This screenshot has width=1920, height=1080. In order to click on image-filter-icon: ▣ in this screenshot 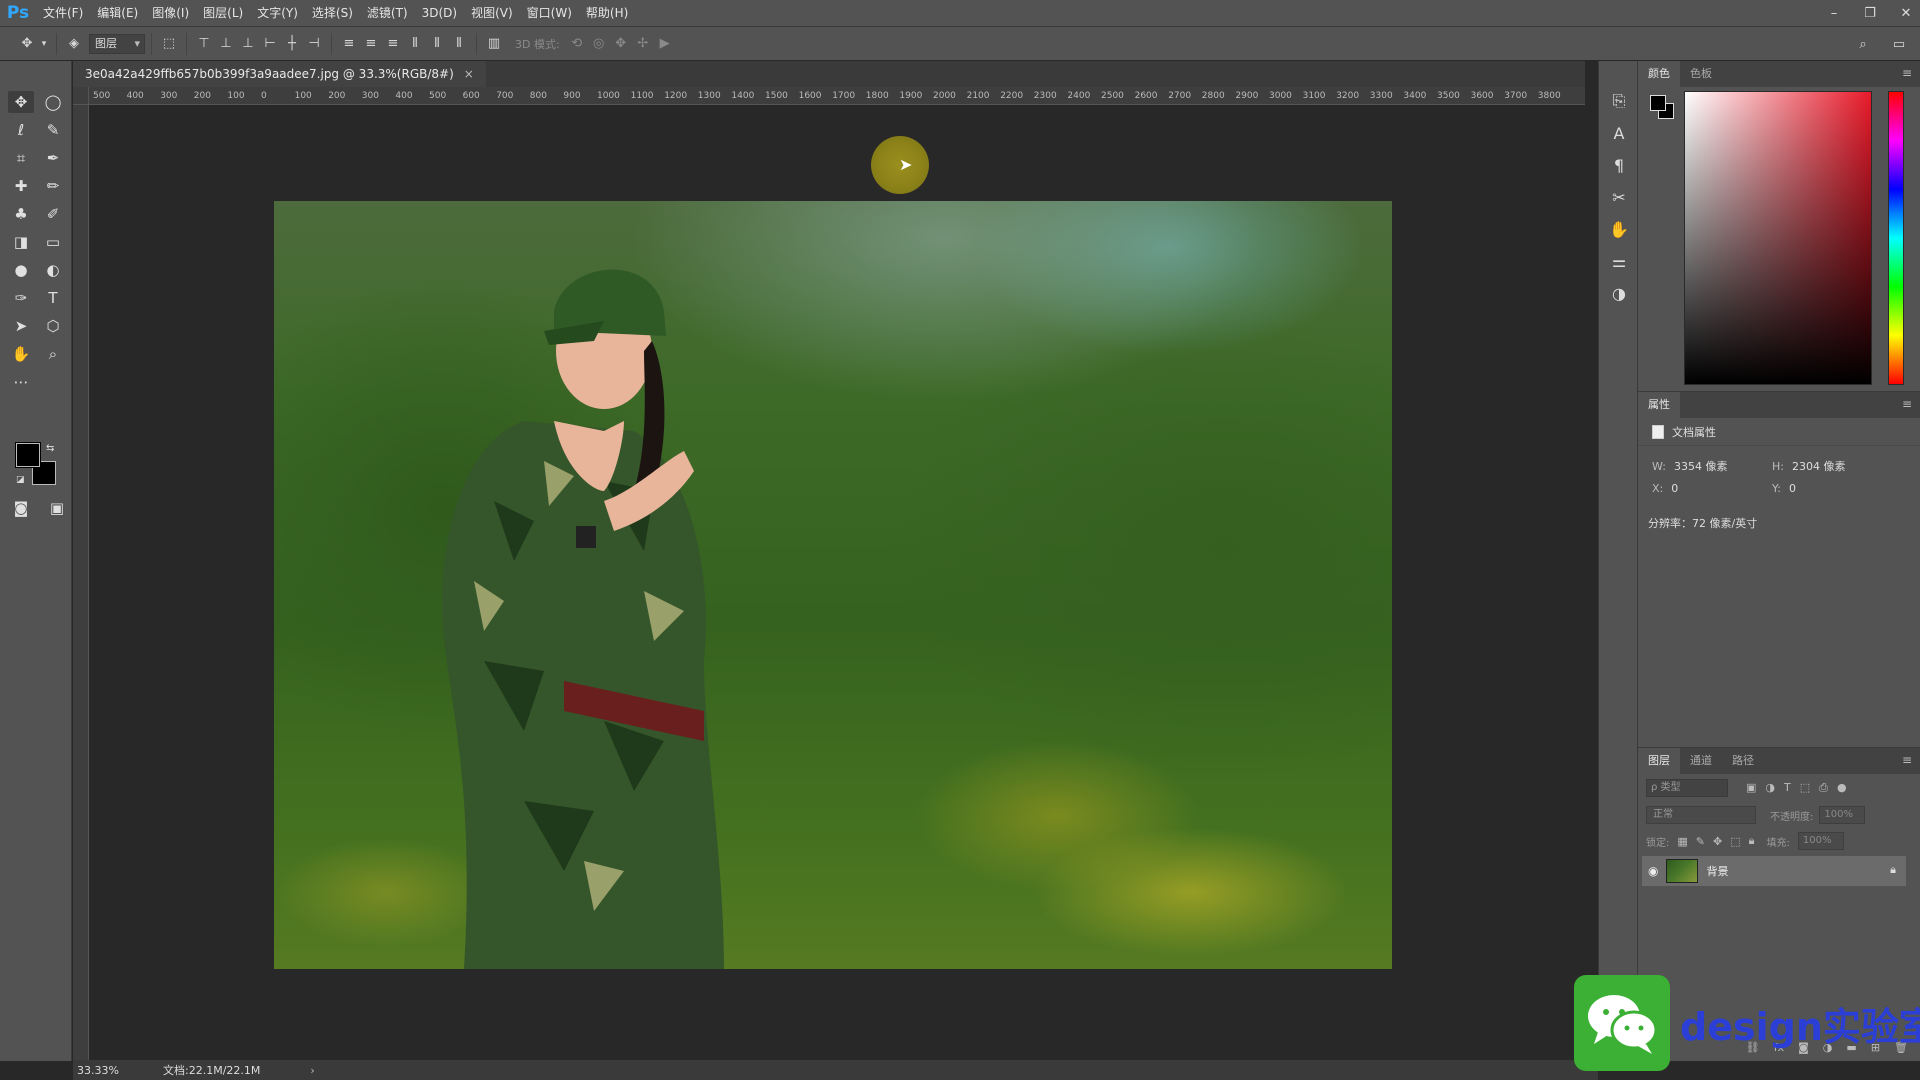, I will do `click(1751, 788)`.